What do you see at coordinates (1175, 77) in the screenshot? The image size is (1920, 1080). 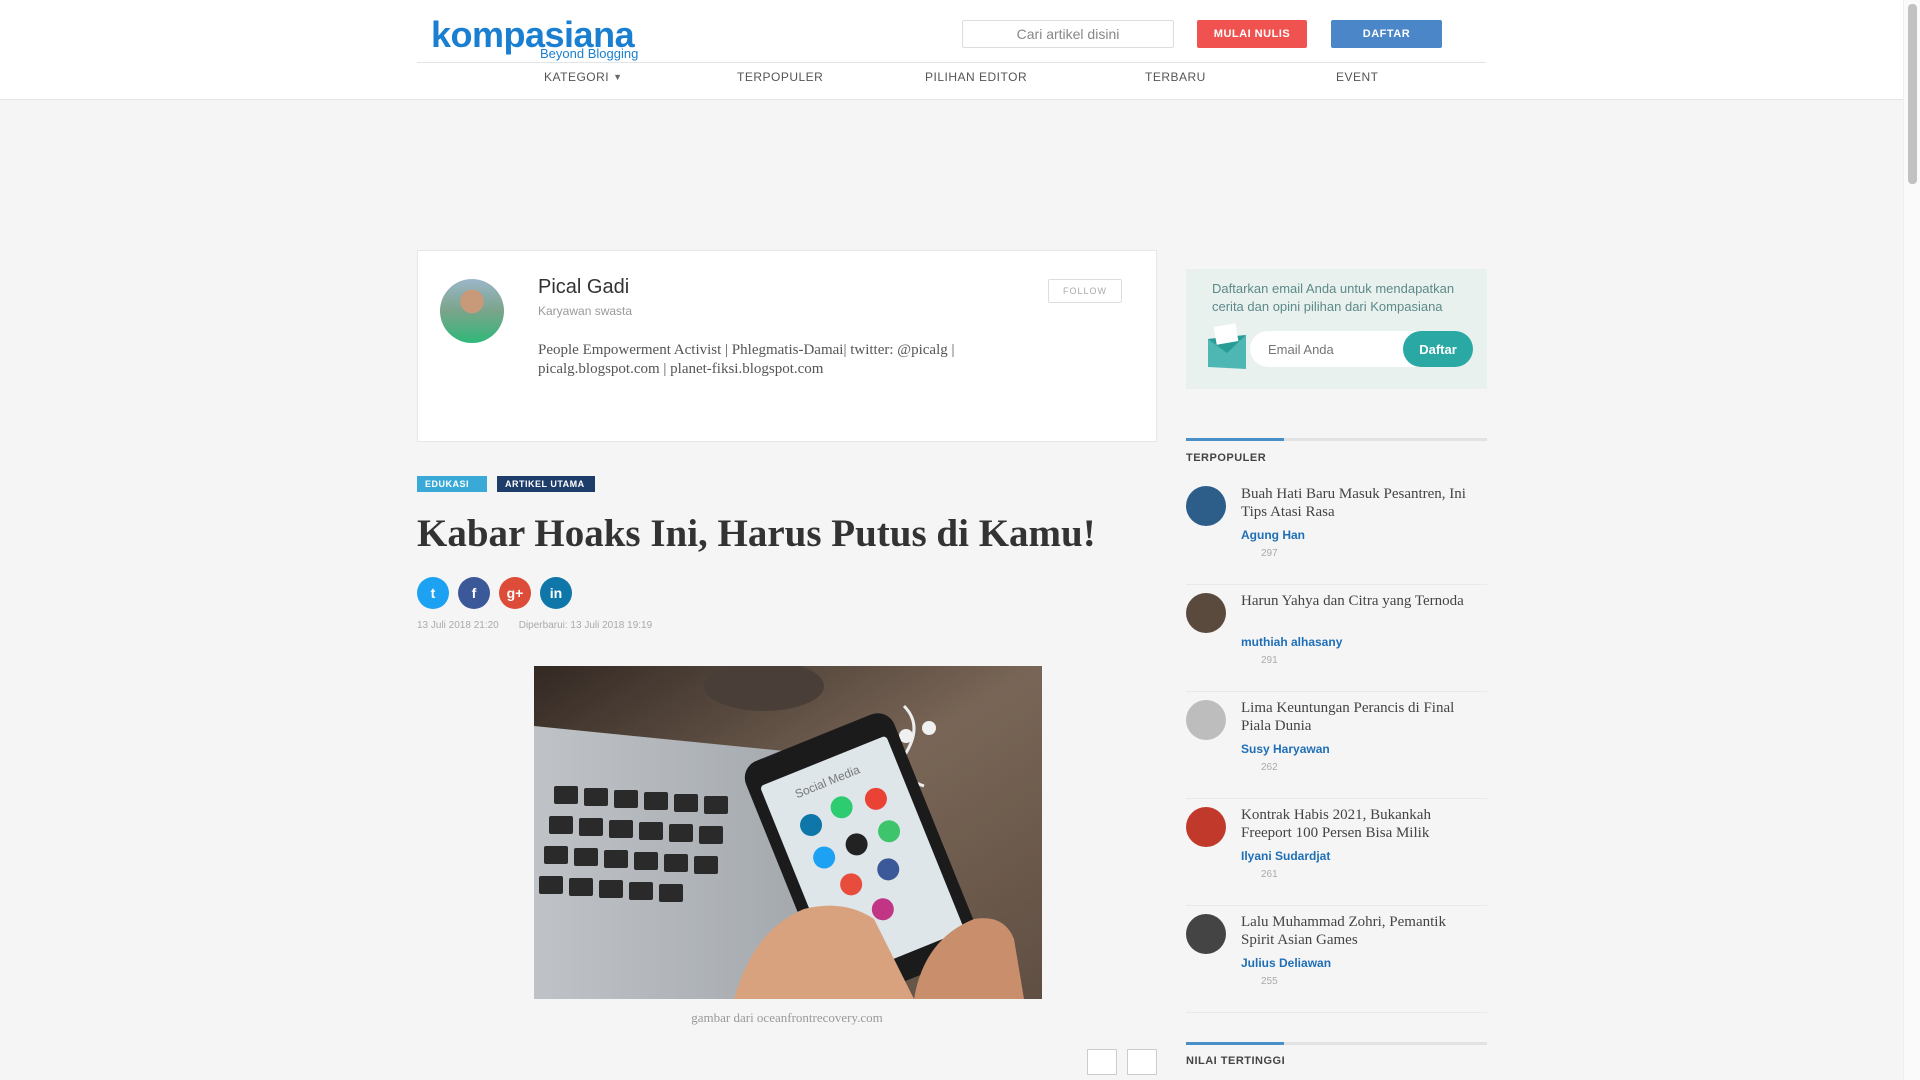 I see `nav-item-terbaru: TERBARU` at bounding box center [1175, 77].